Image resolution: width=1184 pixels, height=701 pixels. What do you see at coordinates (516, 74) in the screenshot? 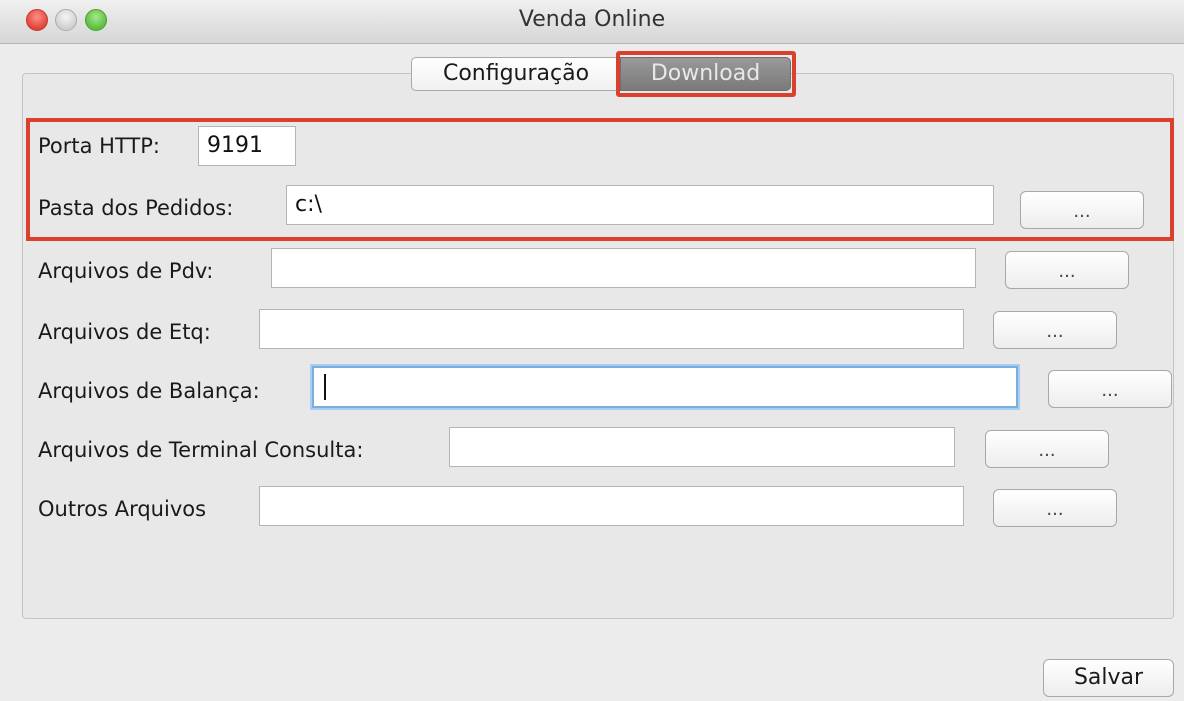
I see `tab-configuracao: Configuração` at bounding box center [516, 74].